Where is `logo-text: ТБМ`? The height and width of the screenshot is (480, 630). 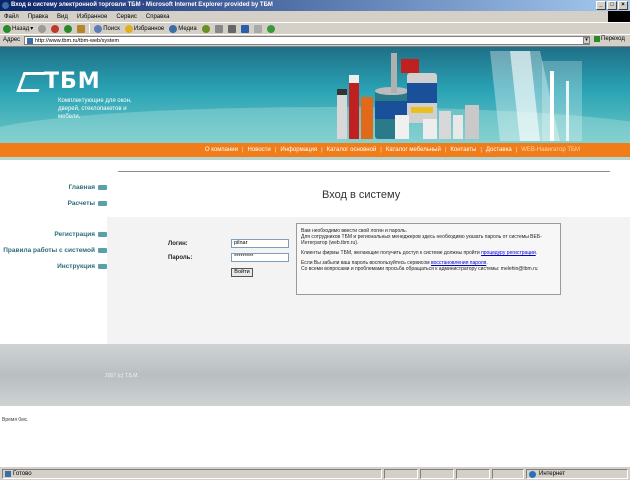
logo-text: ТБМ is located at coordinates (72, 81).